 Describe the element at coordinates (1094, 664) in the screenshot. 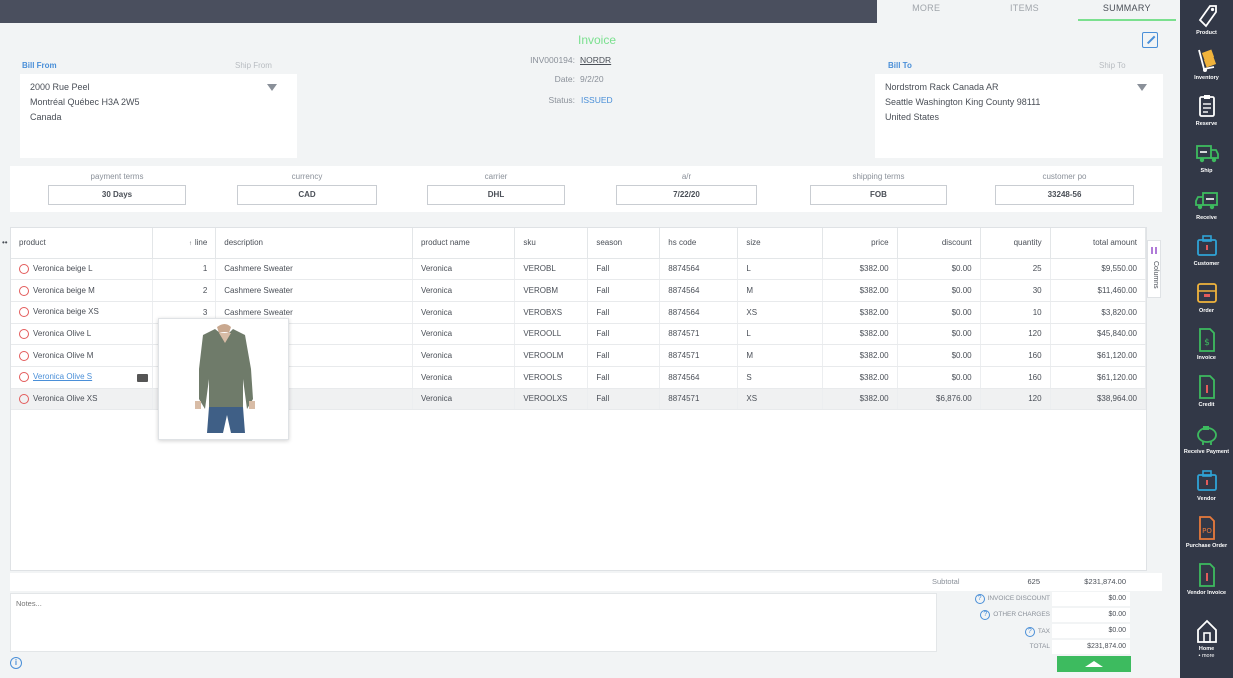

I see `collapse-up-button` at that location.